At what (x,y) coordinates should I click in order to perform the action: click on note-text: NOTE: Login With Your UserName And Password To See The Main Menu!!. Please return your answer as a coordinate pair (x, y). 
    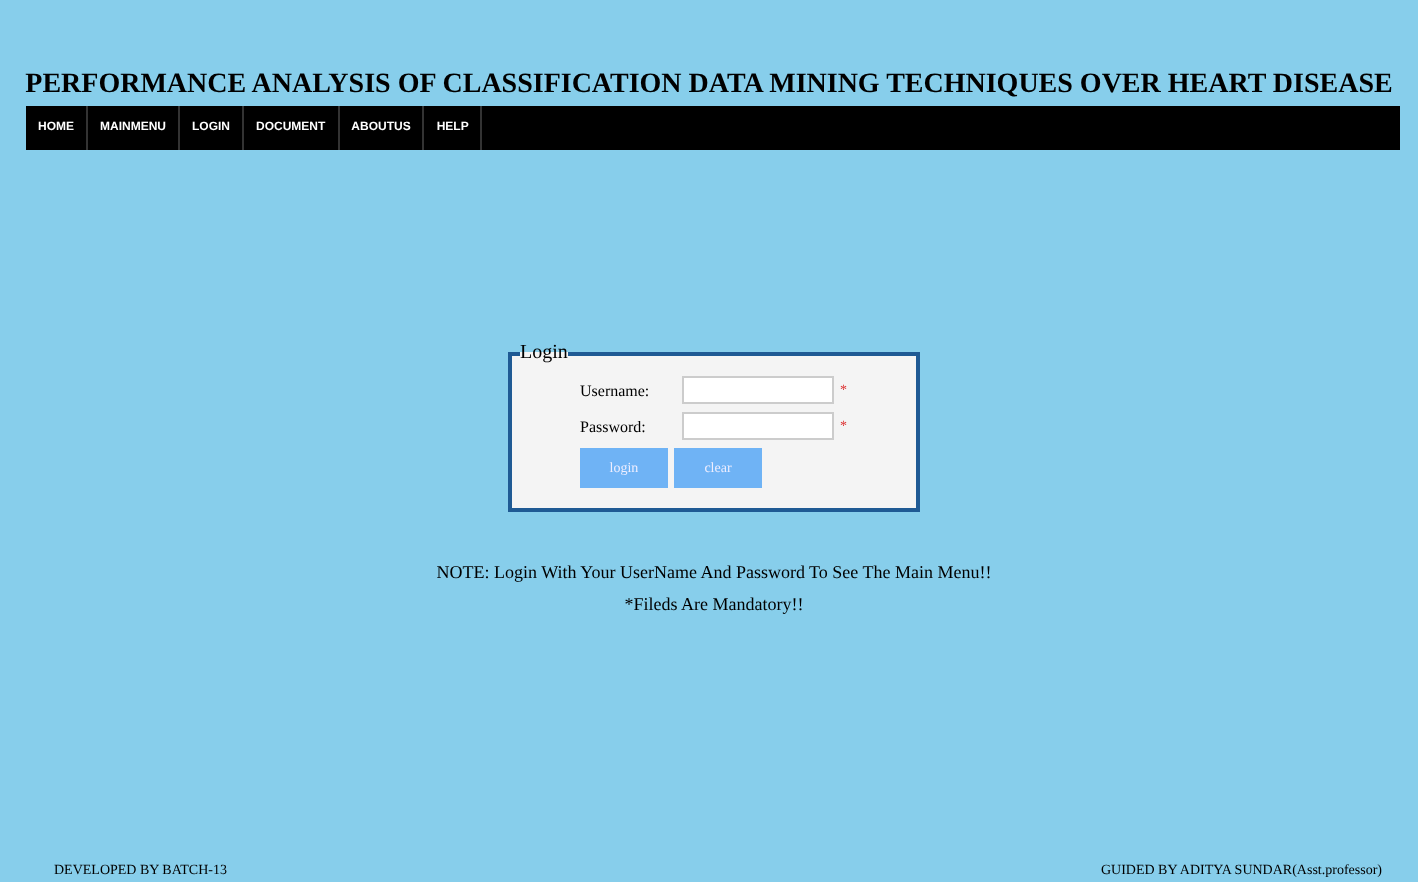
    Looking at the image, I should click on (714, 573).